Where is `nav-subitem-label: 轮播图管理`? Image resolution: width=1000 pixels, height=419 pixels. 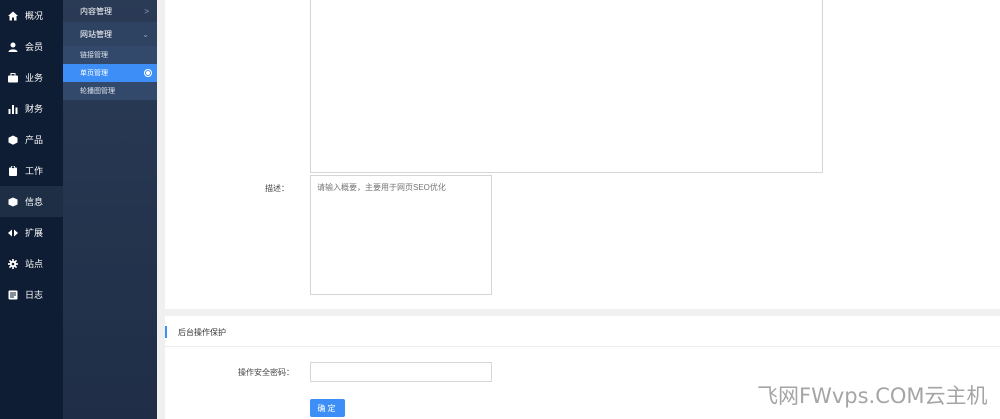
nav-subitem-label: 轮播图管理 is located at coordinates (97, 91).